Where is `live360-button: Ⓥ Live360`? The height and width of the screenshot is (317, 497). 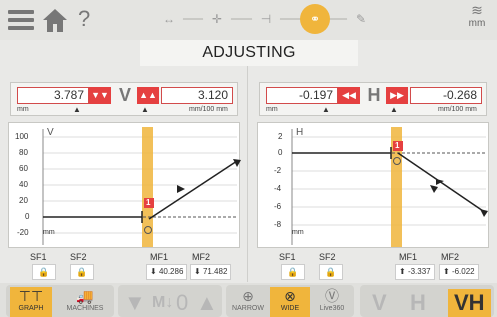
live360-button: Ⓥ Live360 is located at coordinates (332, 302).